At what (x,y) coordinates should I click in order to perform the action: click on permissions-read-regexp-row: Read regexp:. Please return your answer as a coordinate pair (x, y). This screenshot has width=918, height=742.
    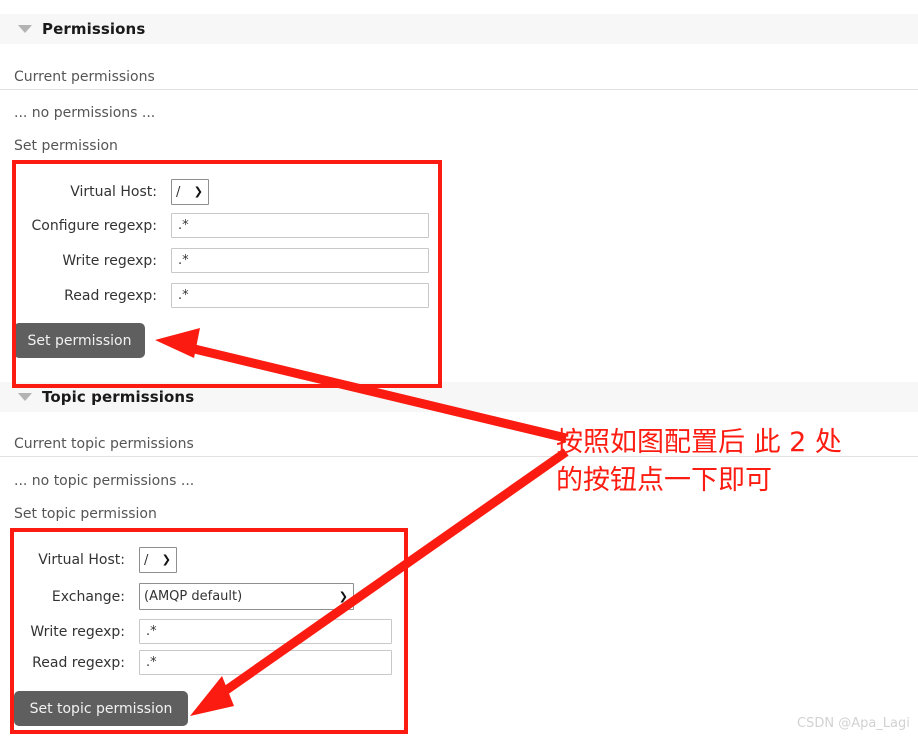
    Looking at the image, I should click on (224, 295).